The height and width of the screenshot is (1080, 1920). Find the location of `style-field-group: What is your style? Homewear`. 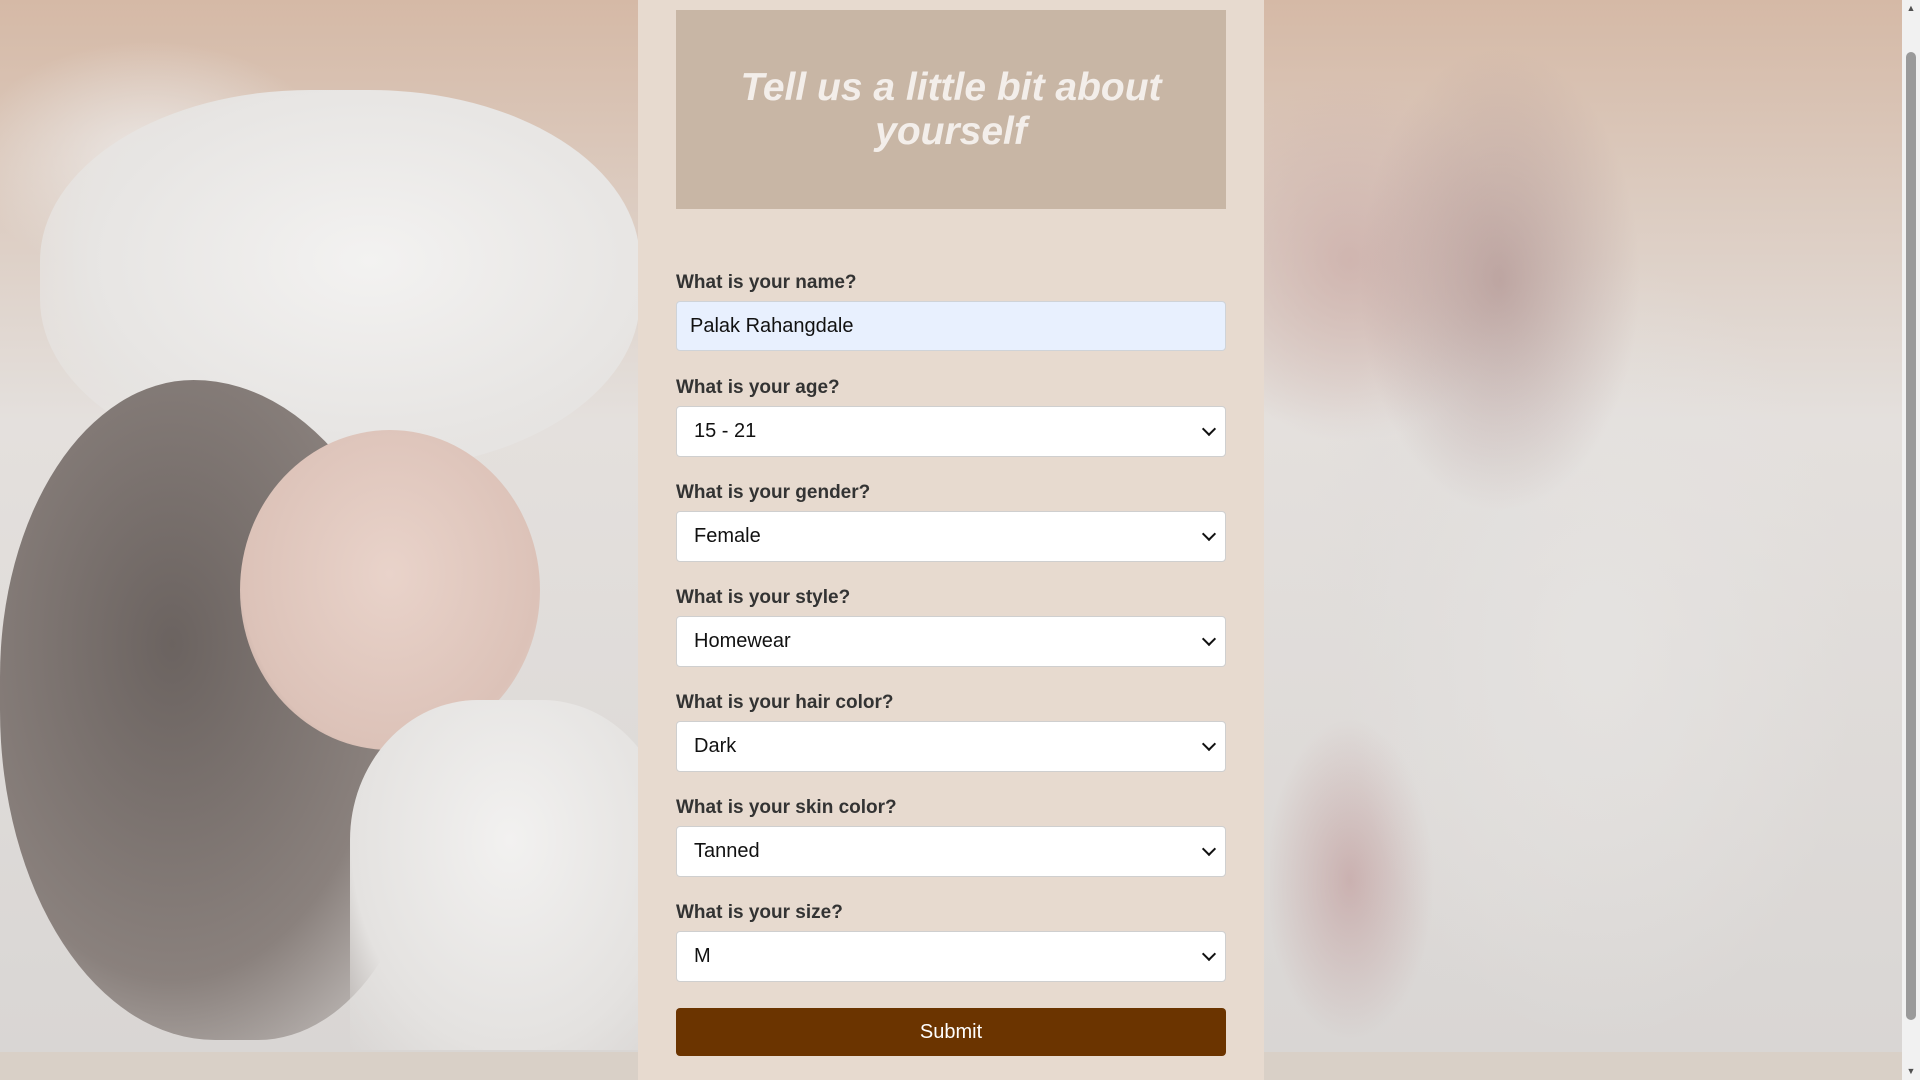

style-field-group: What is your style? Homewear is located at coordinates (951, 627).